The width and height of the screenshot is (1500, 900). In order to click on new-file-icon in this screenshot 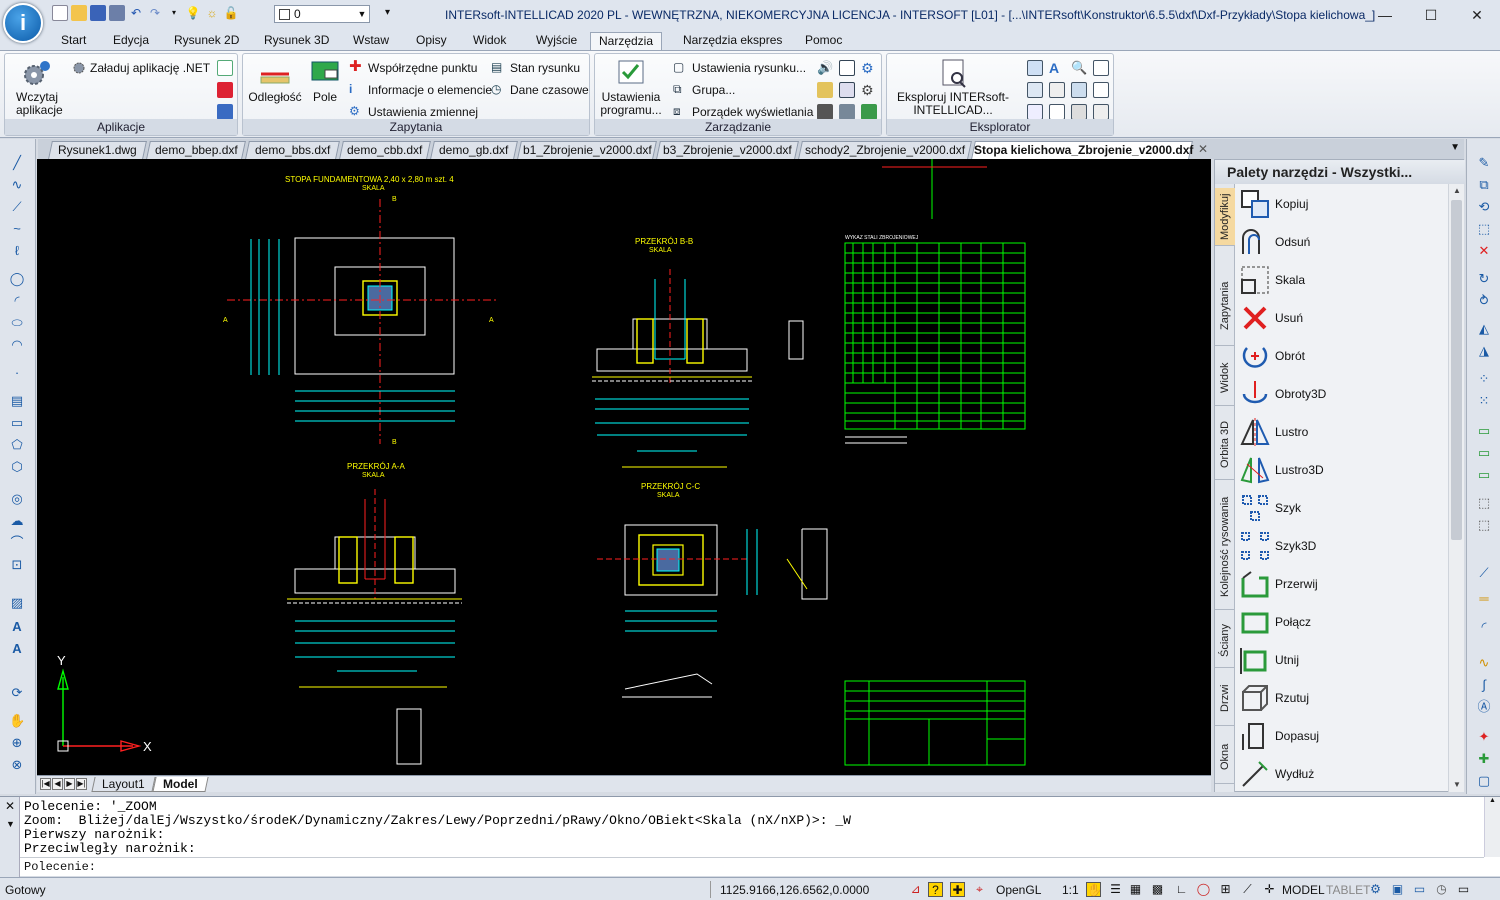, I will do `click(60, 13)`.